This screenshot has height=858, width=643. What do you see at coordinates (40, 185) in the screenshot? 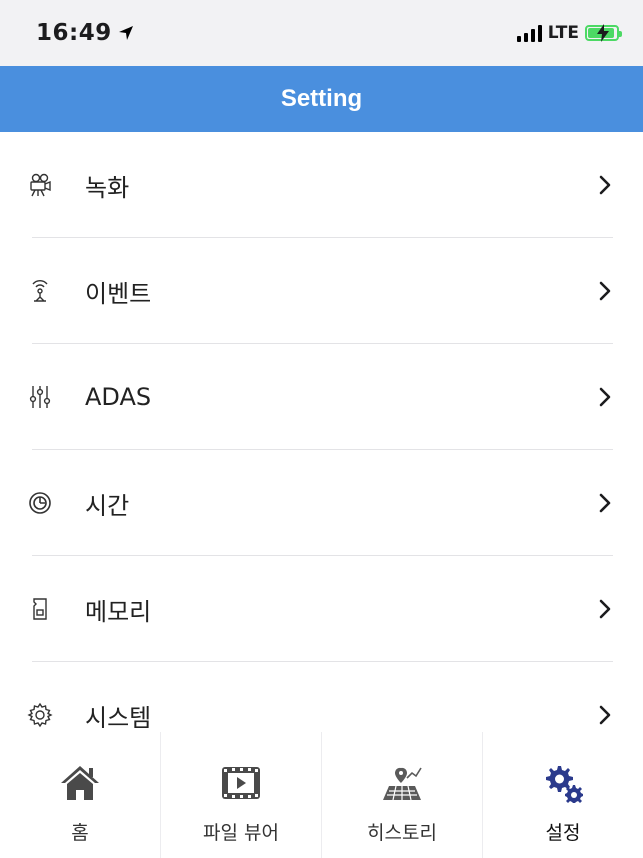
I see `camcorder-icon` at bounding box center [40, 185].